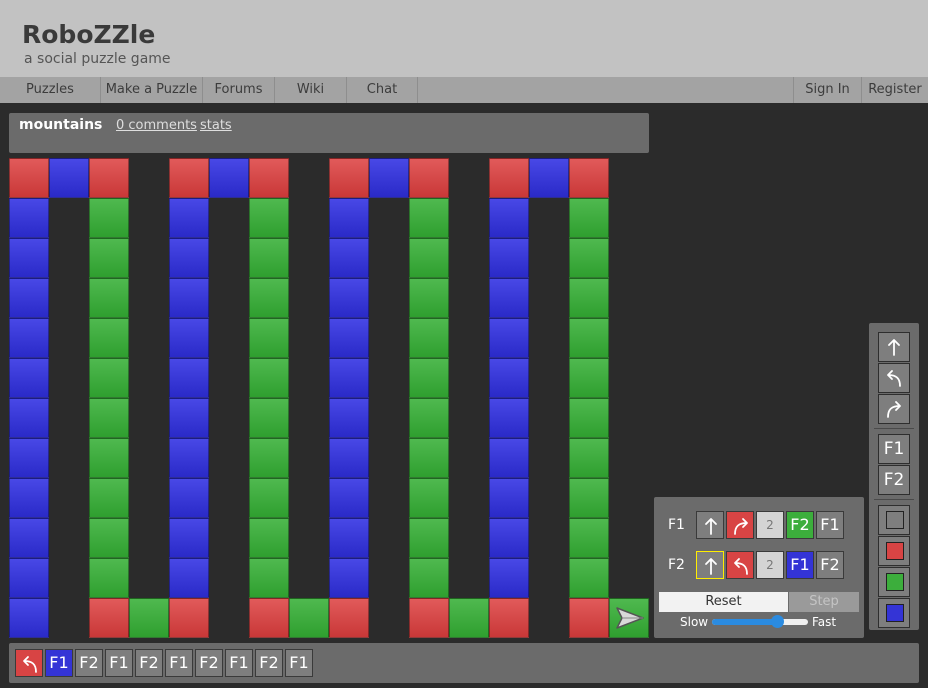  I want to click on nav-puzzles: Puzzles, so click(50, 90).